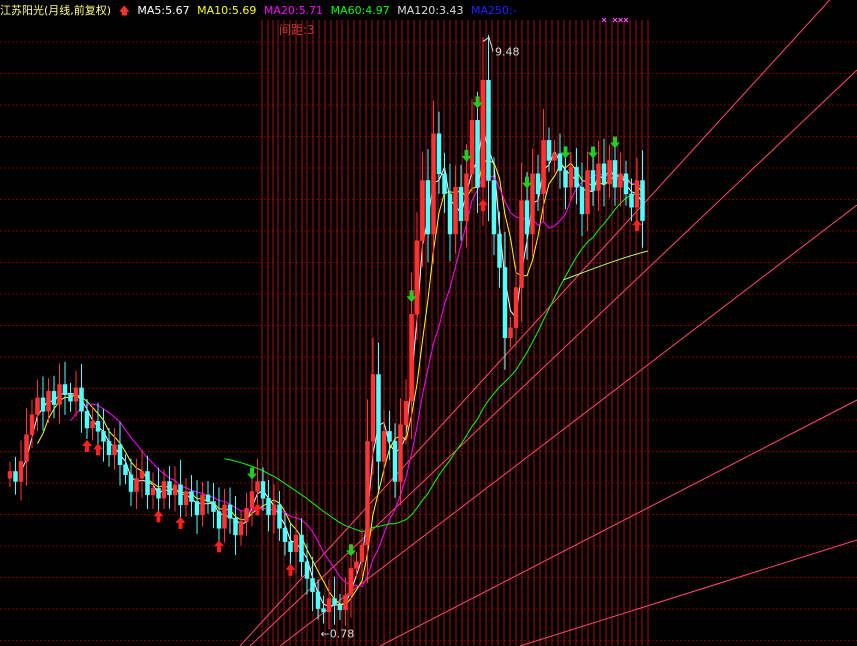 The image size is (857, 646). What do you see at coordinates (688, 592) in the screenshot?
I see `channel-line` at bounding box center [688, 592].